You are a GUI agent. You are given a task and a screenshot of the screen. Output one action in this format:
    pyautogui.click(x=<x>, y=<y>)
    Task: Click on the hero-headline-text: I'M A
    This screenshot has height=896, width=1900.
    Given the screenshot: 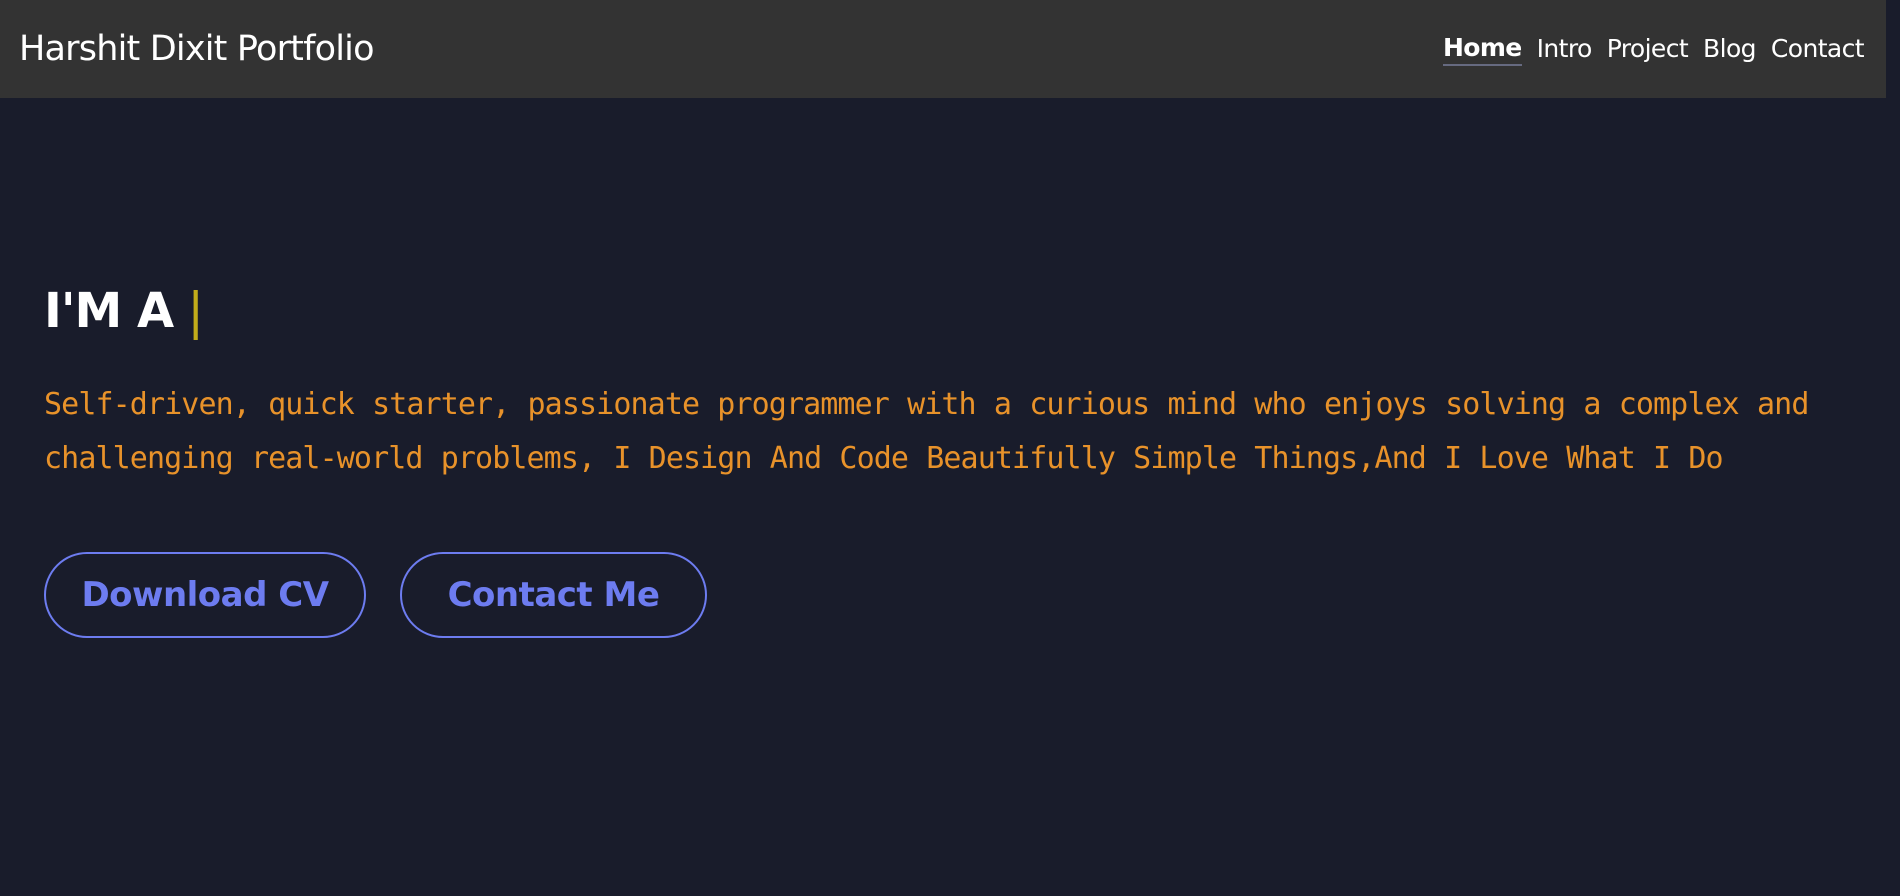 What is the action you would take?
    pyautogui.click(x=109, y=311)
    